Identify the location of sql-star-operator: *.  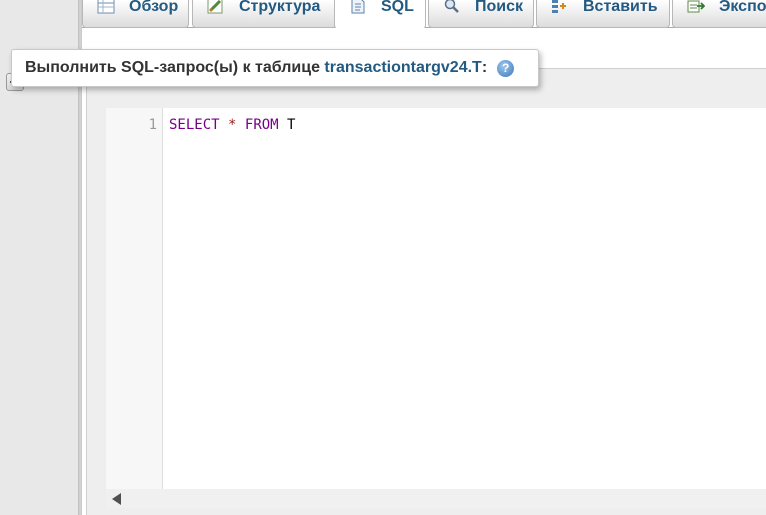
(232, 125).